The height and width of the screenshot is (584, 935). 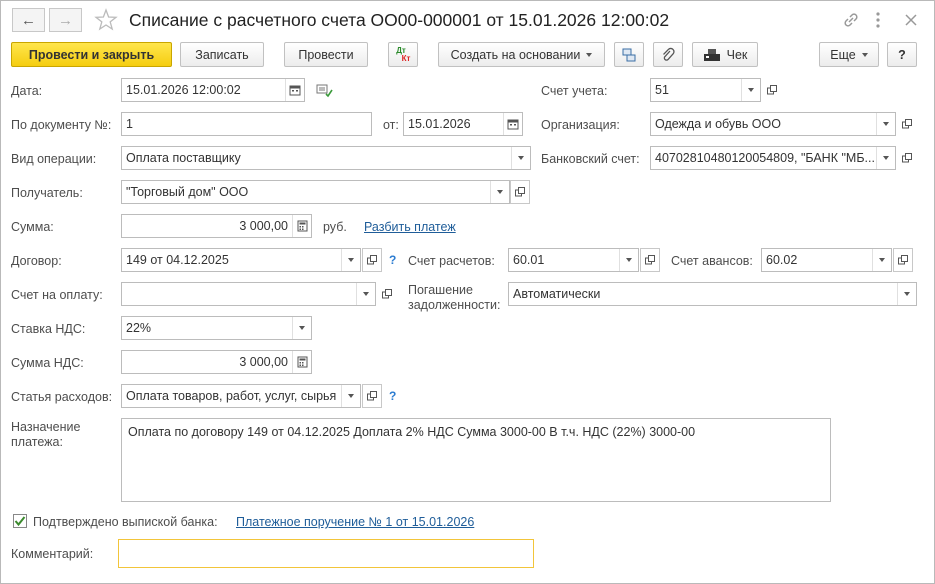 I want to click on repayment-value: Автоматически, so click(x=557, y=294).